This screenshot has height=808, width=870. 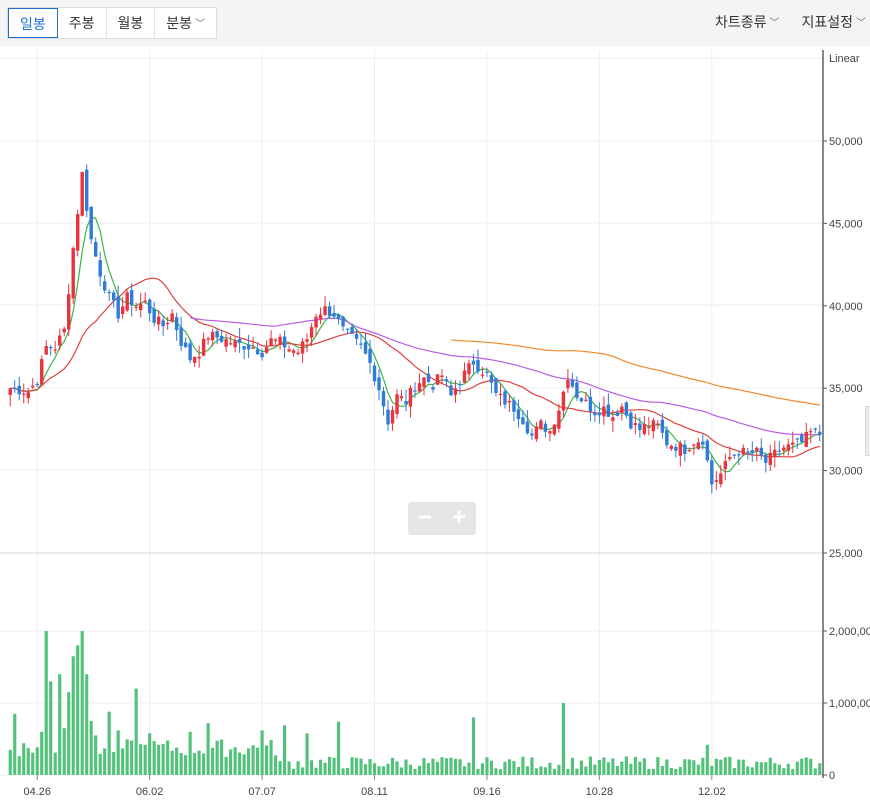 What do you see at coordinates (747, 22) in the screenshot?
I see `chart-type-dropdown: 차트종류 ﹀` at bounding box center [747, 22].